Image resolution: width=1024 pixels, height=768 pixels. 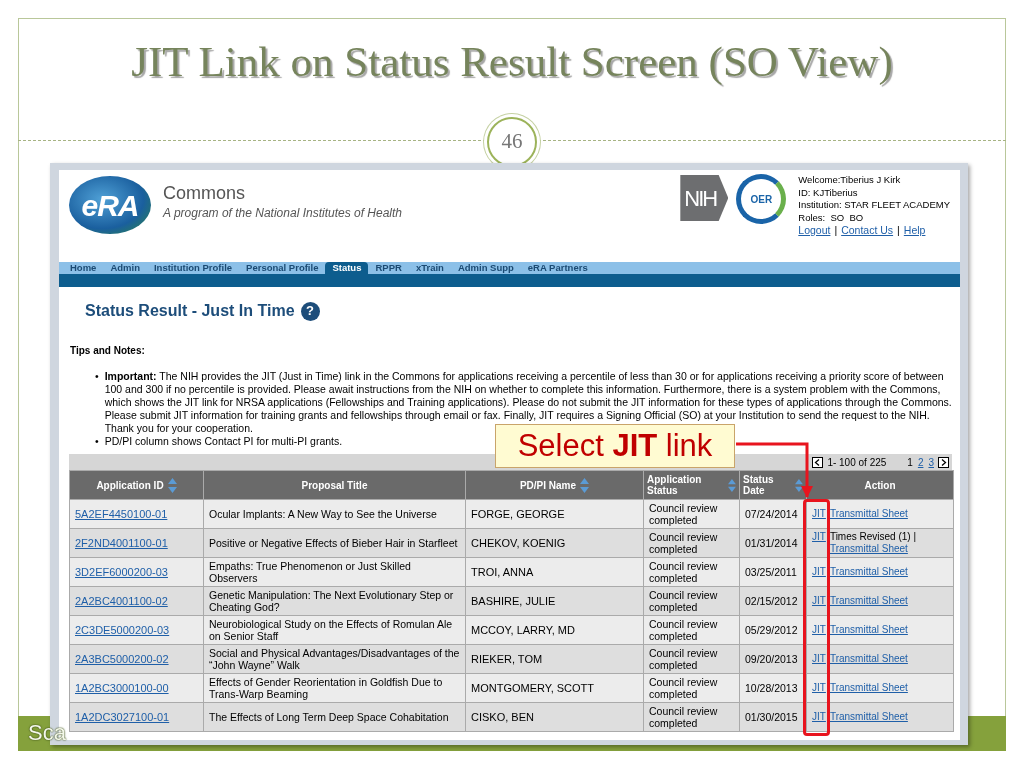 What do you see at coordinates (83, 268) in the screenshot?
I see `nav-tab: Home` at bounding box center [83, 268].